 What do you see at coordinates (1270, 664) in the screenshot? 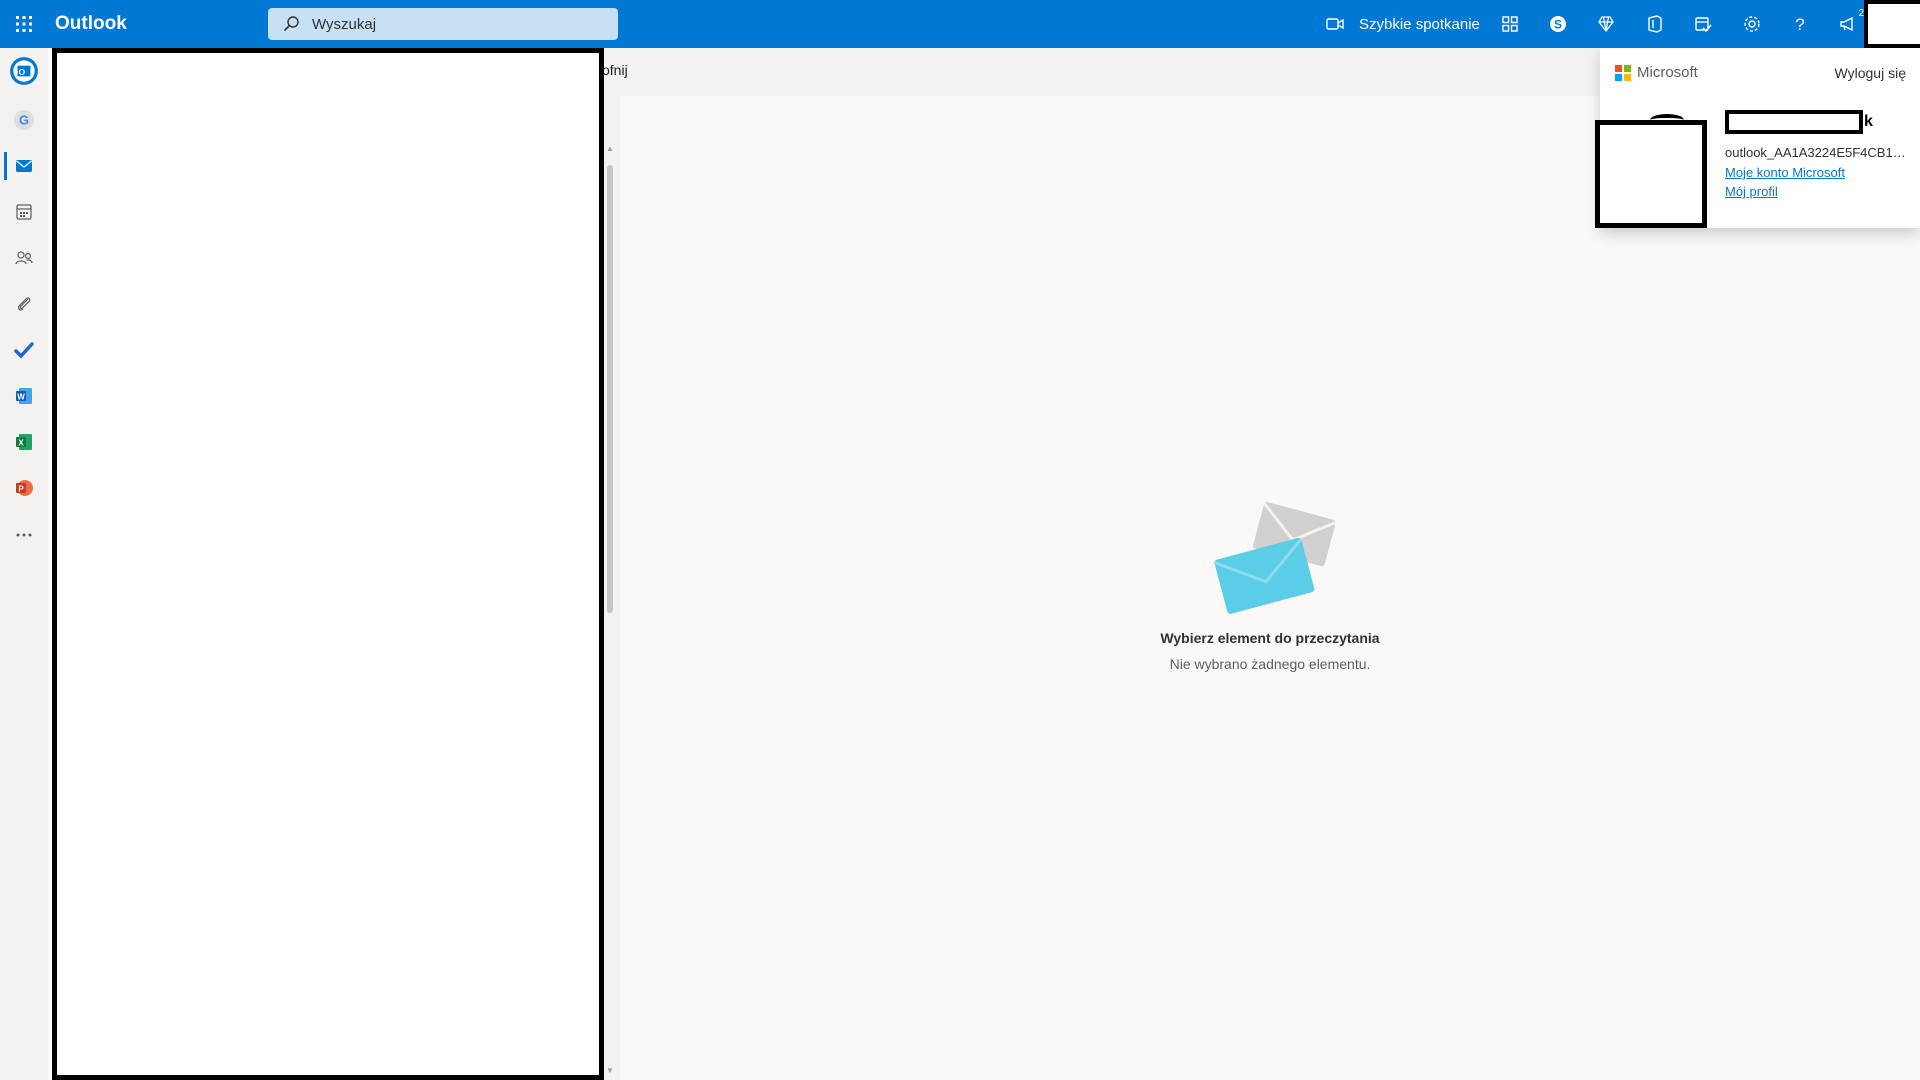
I see `empty-state-subtitle: Nie wybrano żadnego elementu.` at bounding box center [1270, 664].